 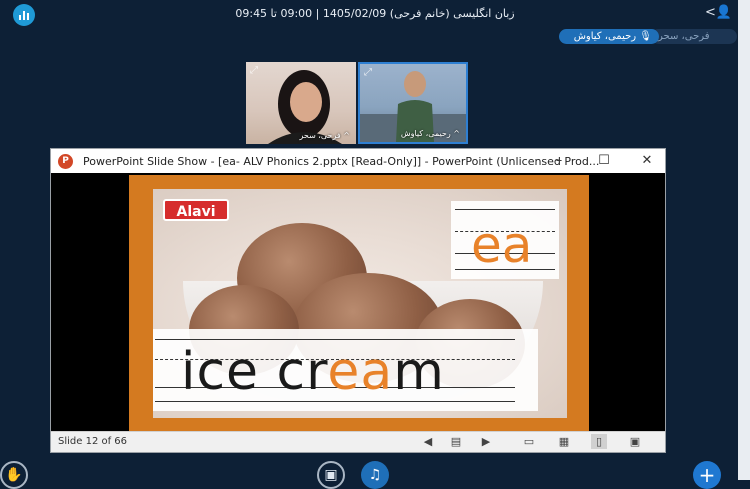 I want to click on word-text: ice cream, so click(x=313, y=372).